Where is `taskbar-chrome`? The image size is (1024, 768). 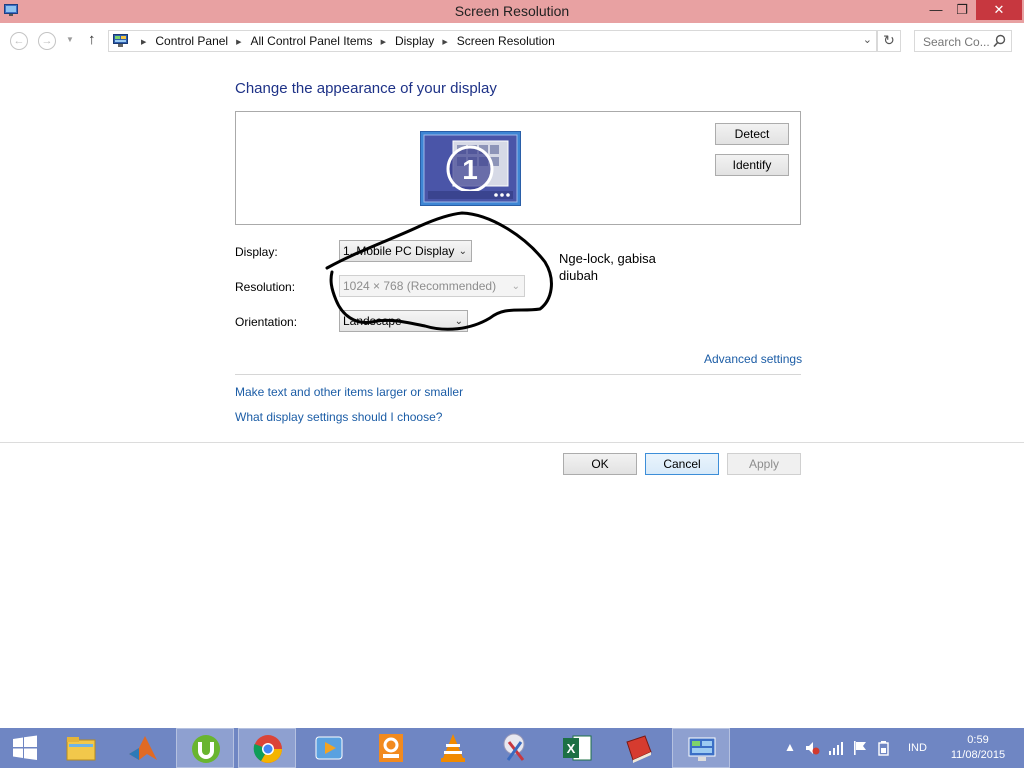
taskbar-chrome is located at coordinates (267, 748).